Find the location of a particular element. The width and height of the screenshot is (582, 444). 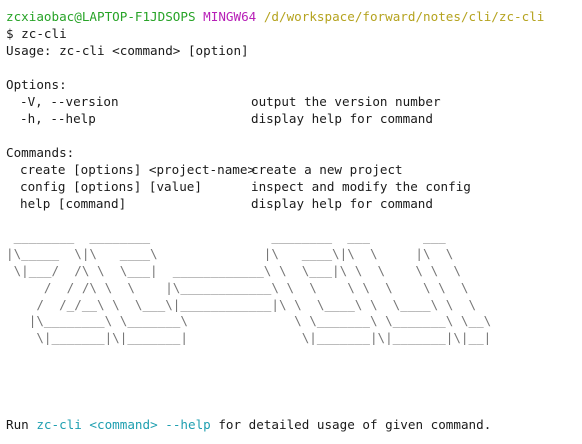

entered-command: $ zc-cli is located at coordinates (36, 33).